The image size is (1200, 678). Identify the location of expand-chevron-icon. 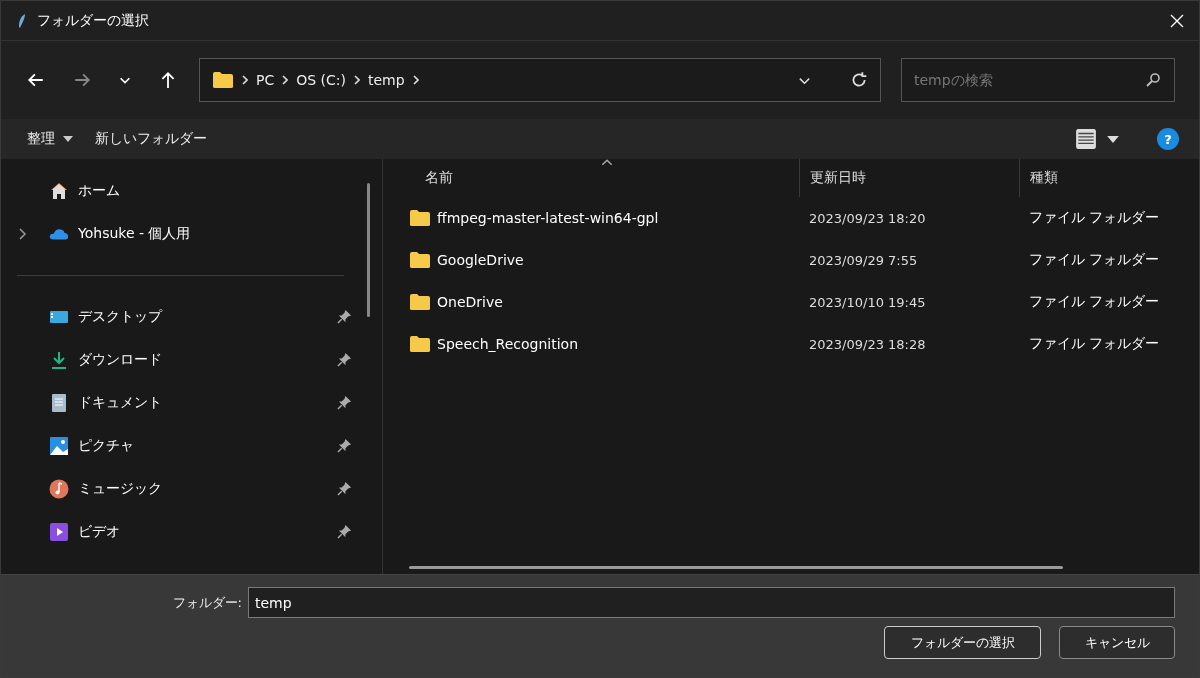
(23, 233).